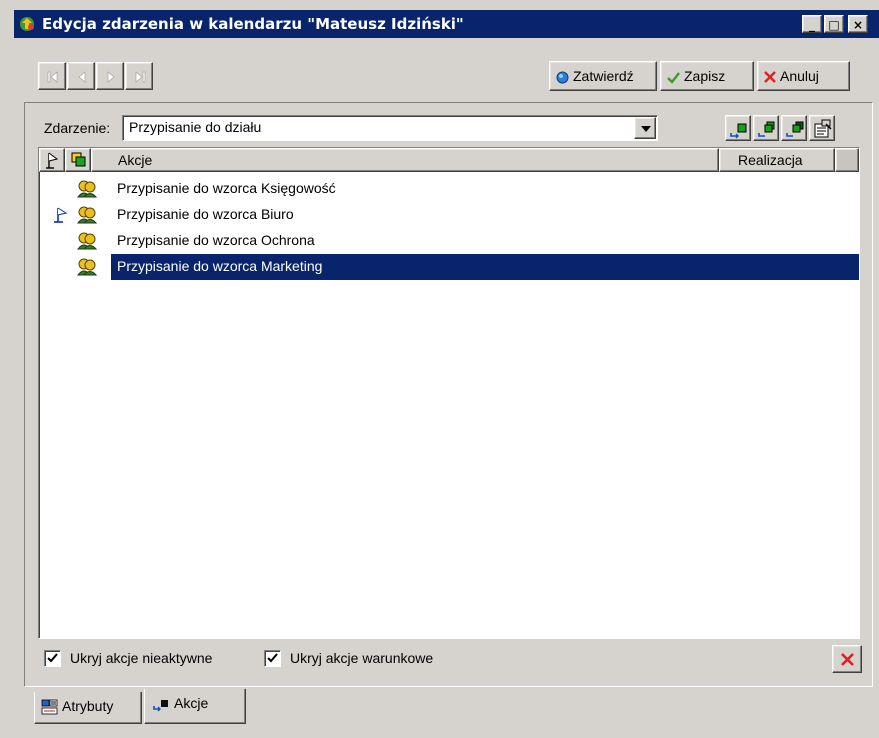  I want to click on prev-icon, so click(82, 77).